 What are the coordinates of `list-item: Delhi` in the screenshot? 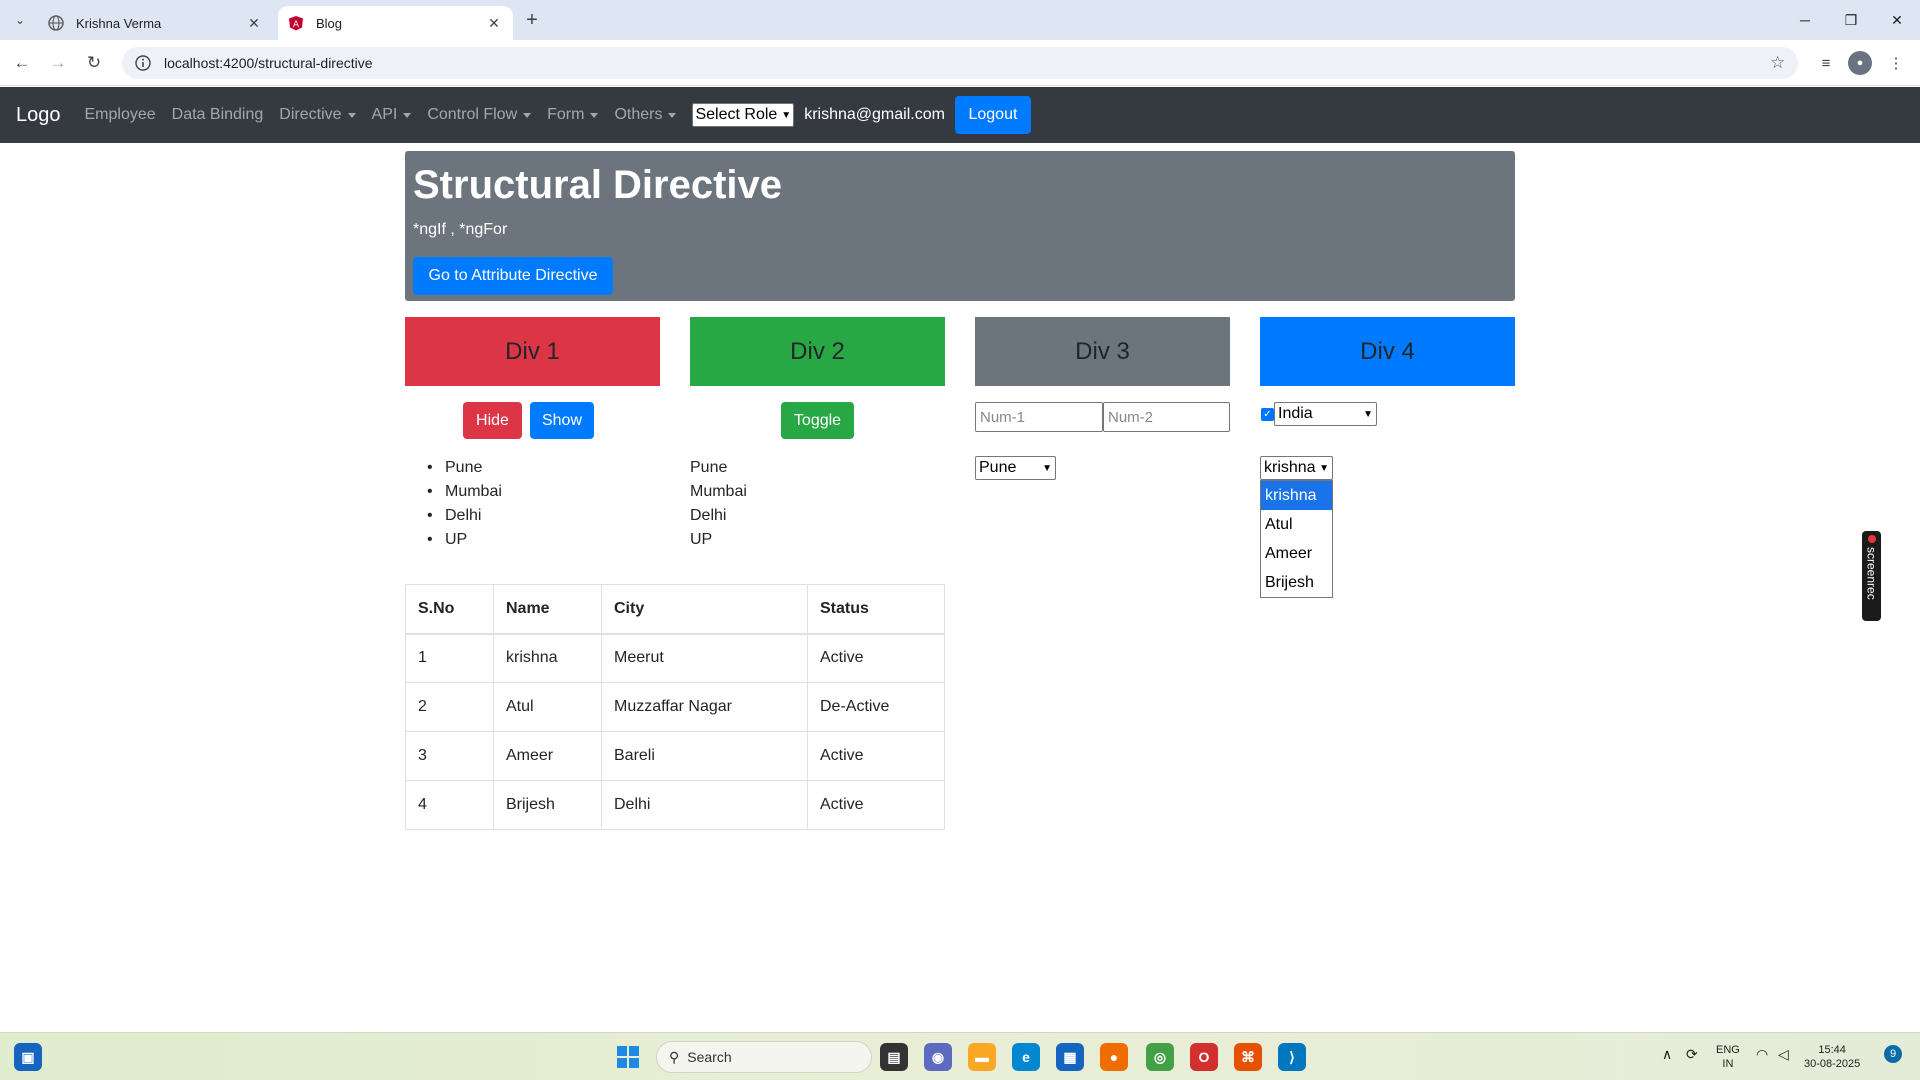 It's located at (464, 516).